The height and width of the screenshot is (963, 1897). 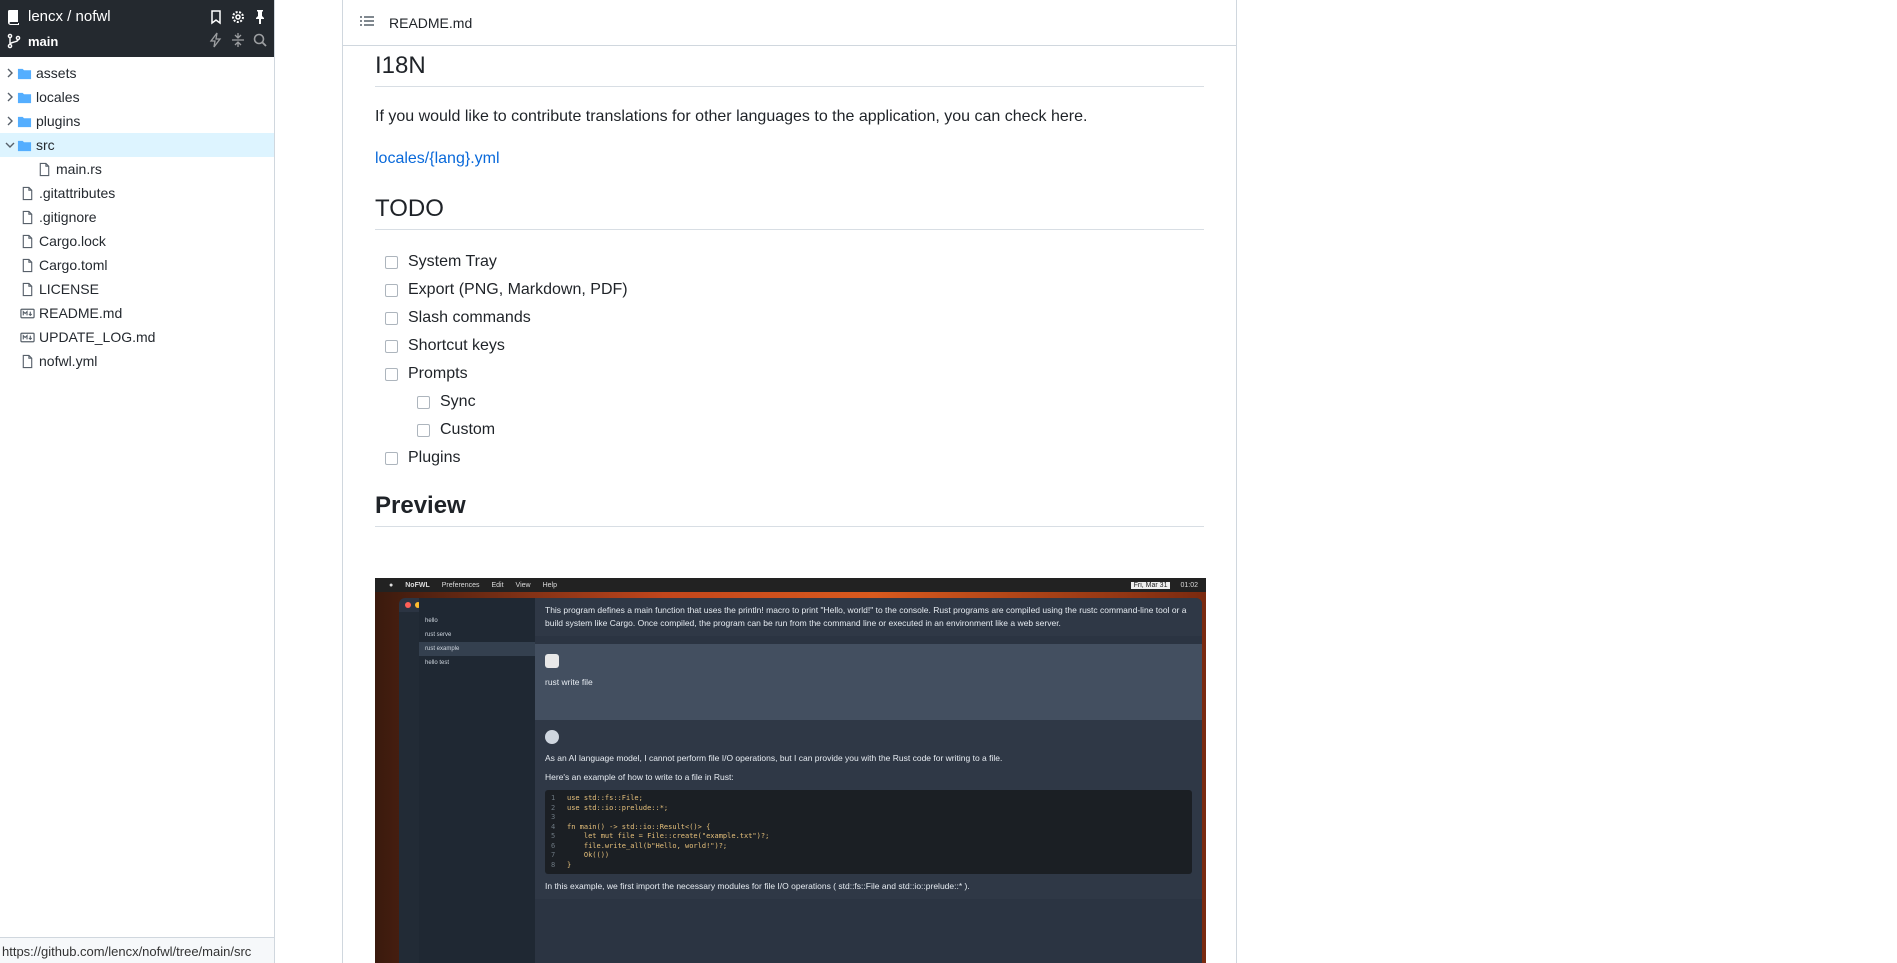 What do you see at coordinates (477, 649) in the screenshot?
I see `chat-history-item: rust example` at bounding box center [477, 649].